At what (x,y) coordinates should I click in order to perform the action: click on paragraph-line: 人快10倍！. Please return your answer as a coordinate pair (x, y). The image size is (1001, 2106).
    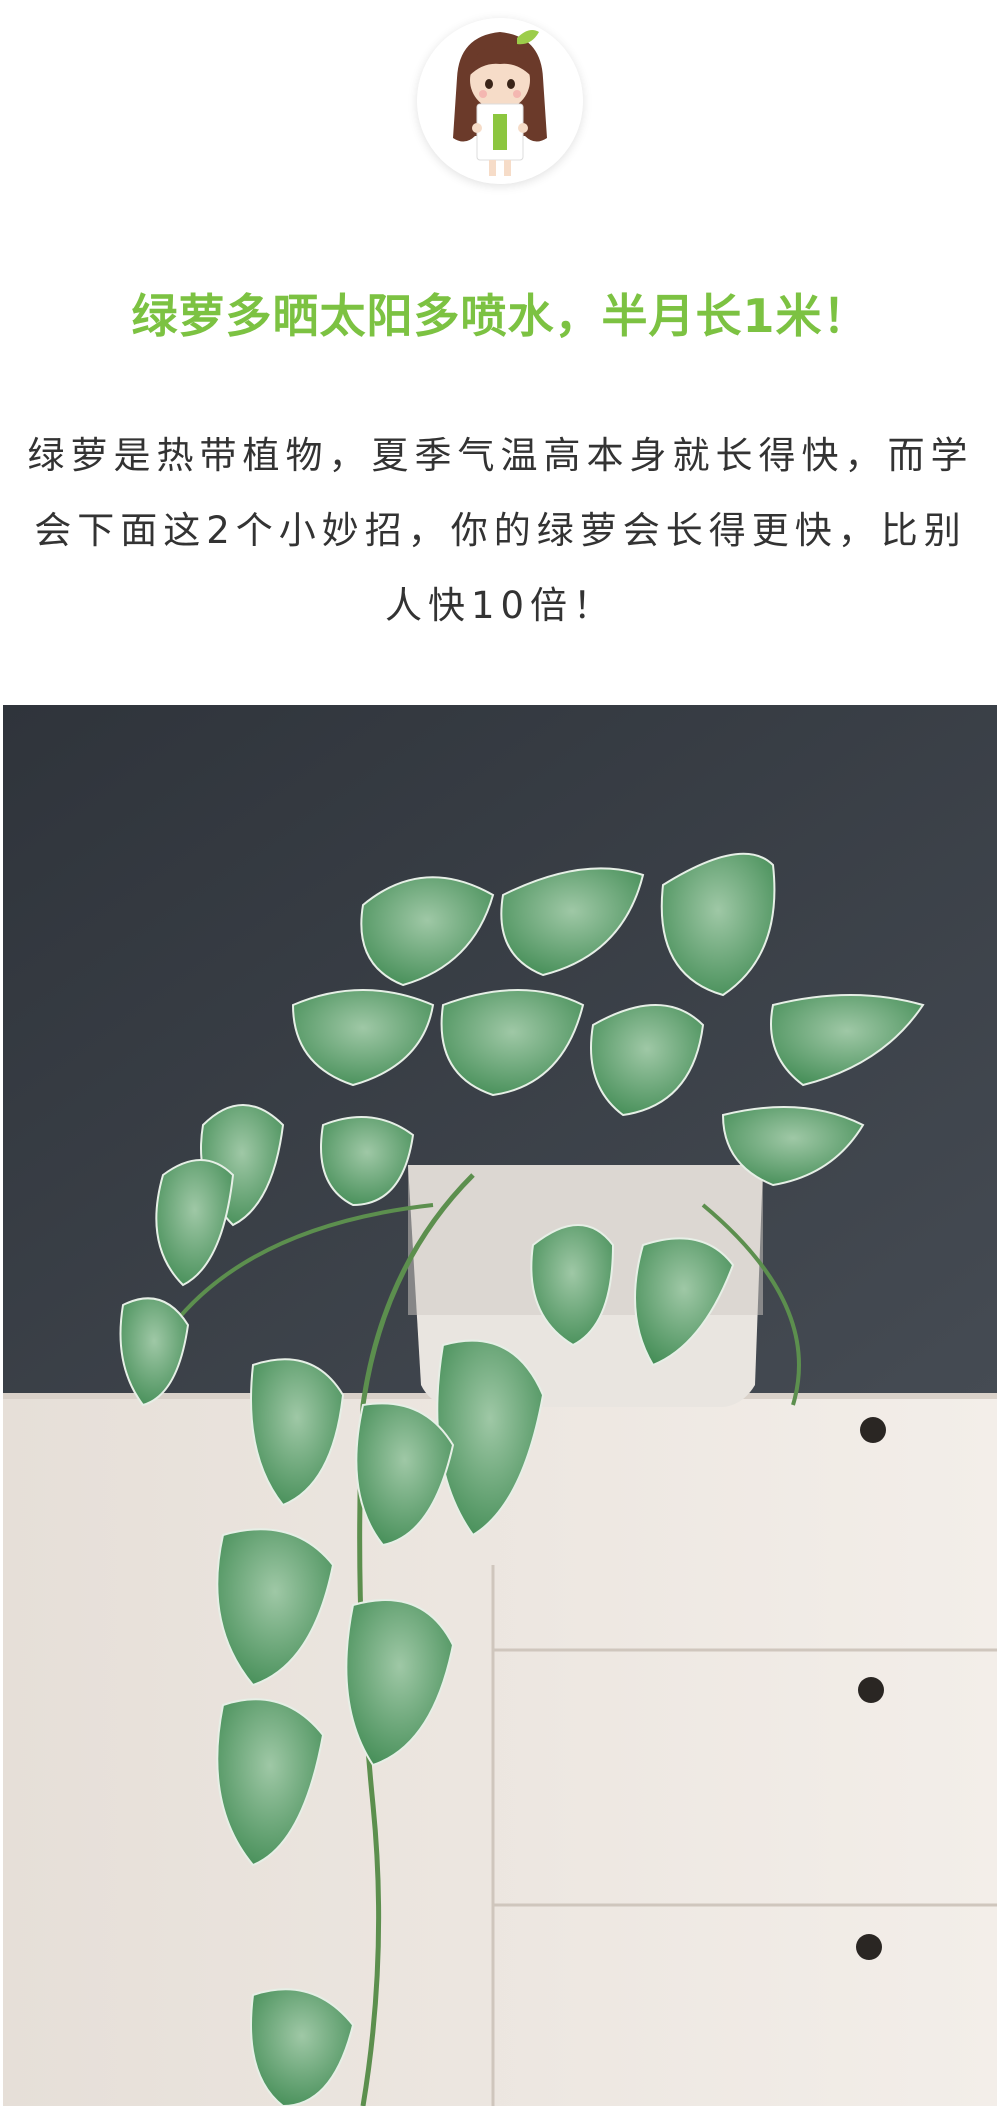
    Looking at the image, I should click on (500, 605).